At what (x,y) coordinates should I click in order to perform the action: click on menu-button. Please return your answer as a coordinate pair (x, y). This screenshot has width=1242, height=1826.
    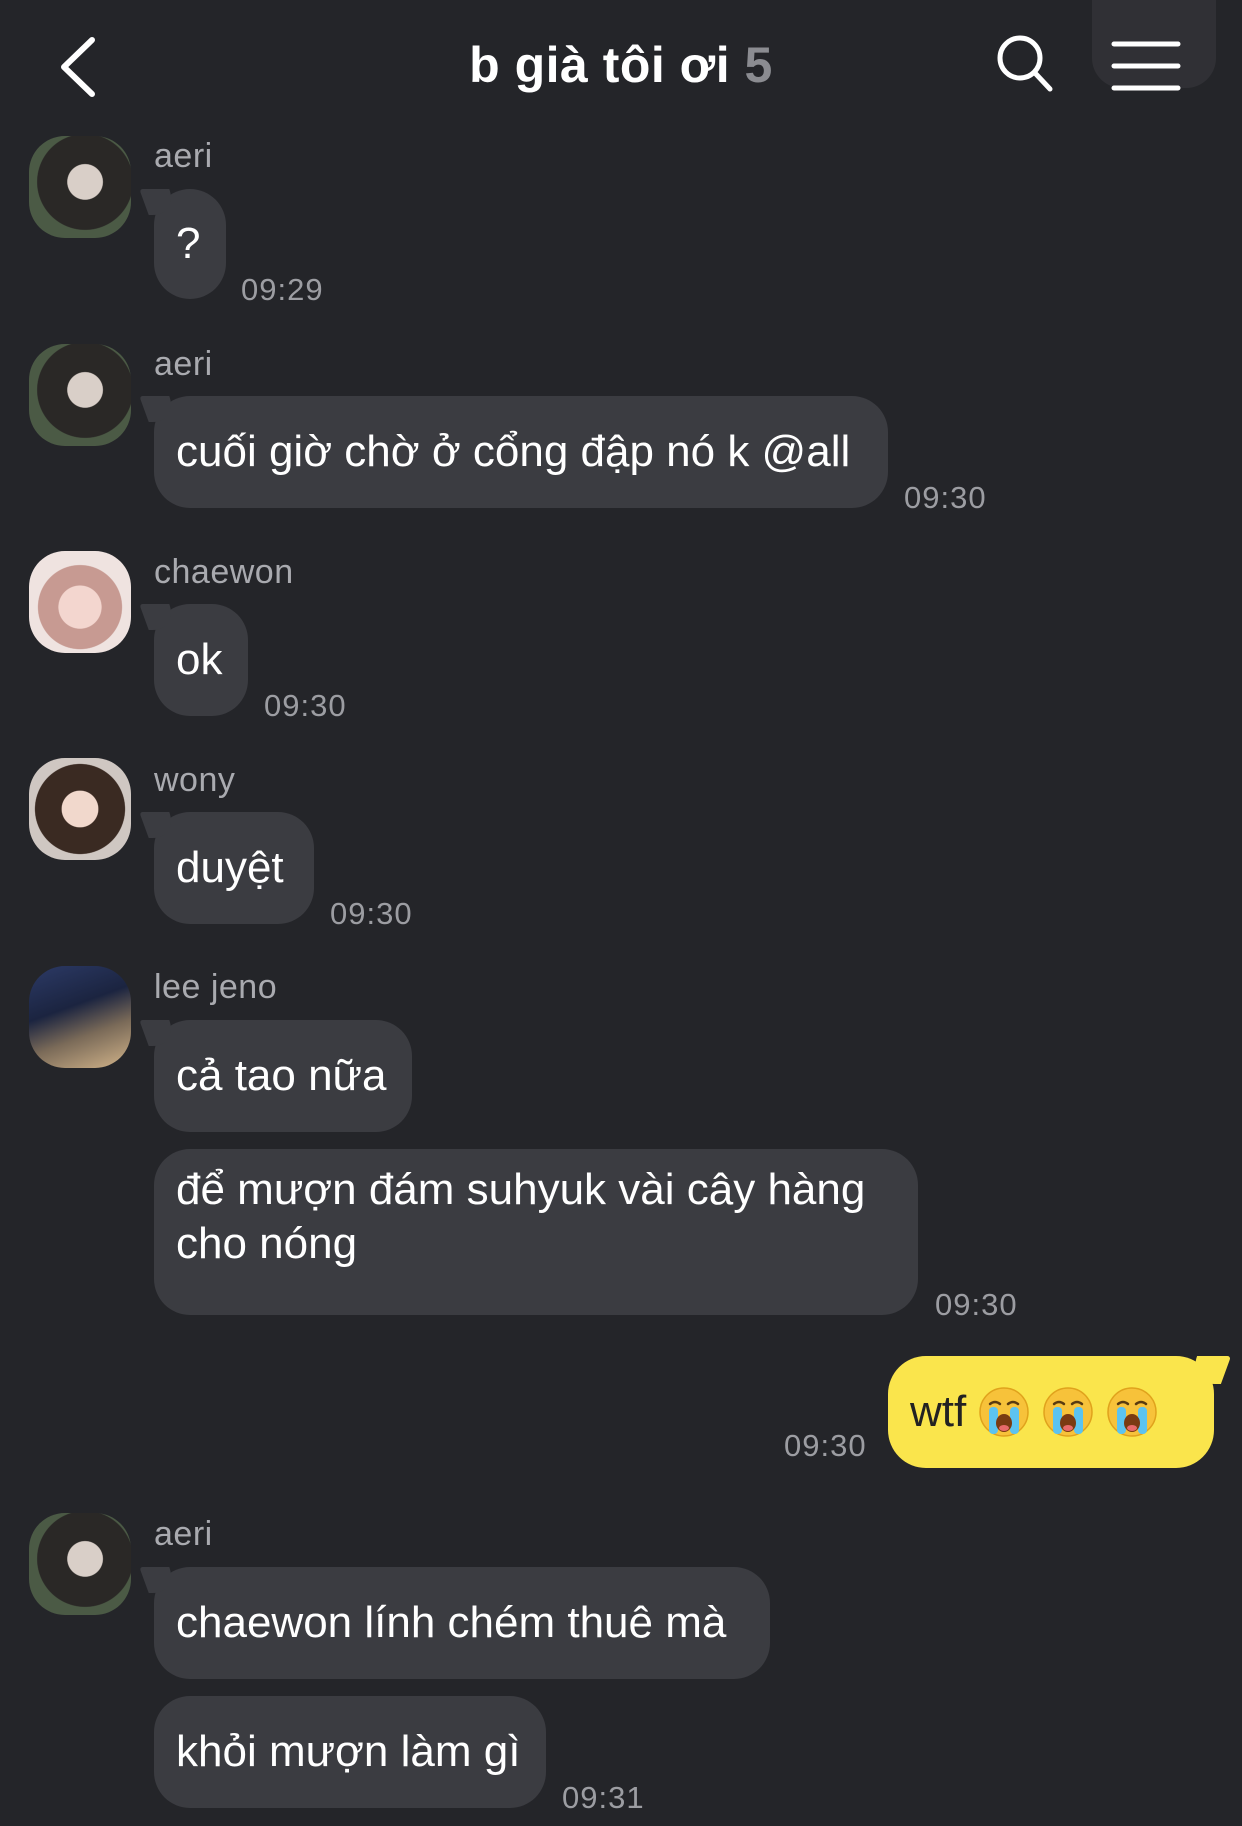
    Looking at the image, I should click on (1146, 66).